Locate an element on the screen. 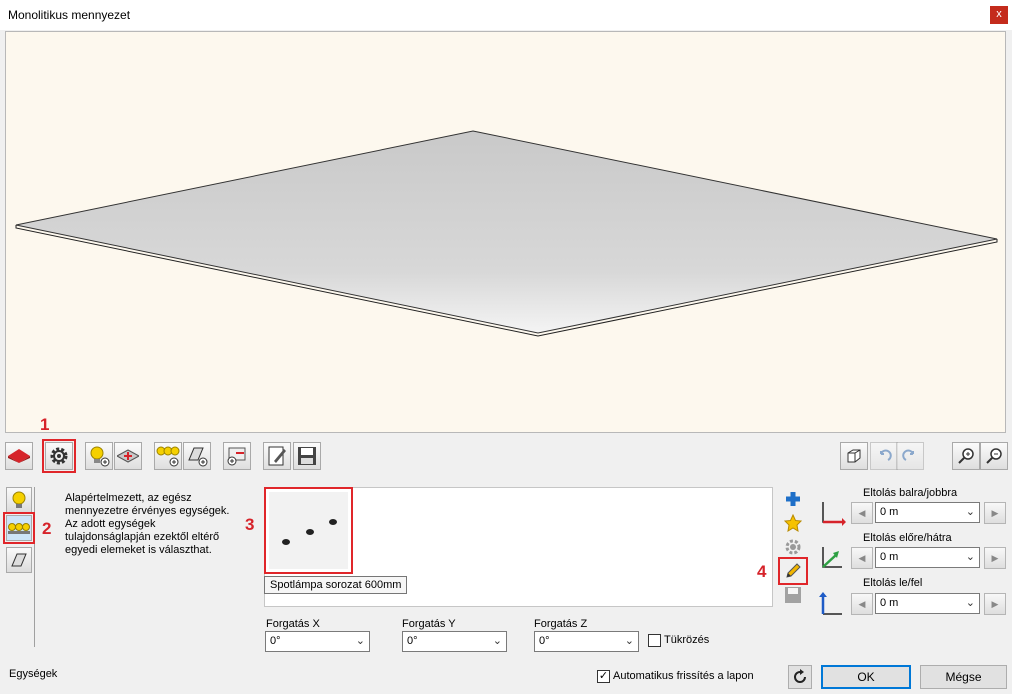 The height and width of the screenshot is (694, 1012). edit-unit-button is located at coordinates (793, 571).